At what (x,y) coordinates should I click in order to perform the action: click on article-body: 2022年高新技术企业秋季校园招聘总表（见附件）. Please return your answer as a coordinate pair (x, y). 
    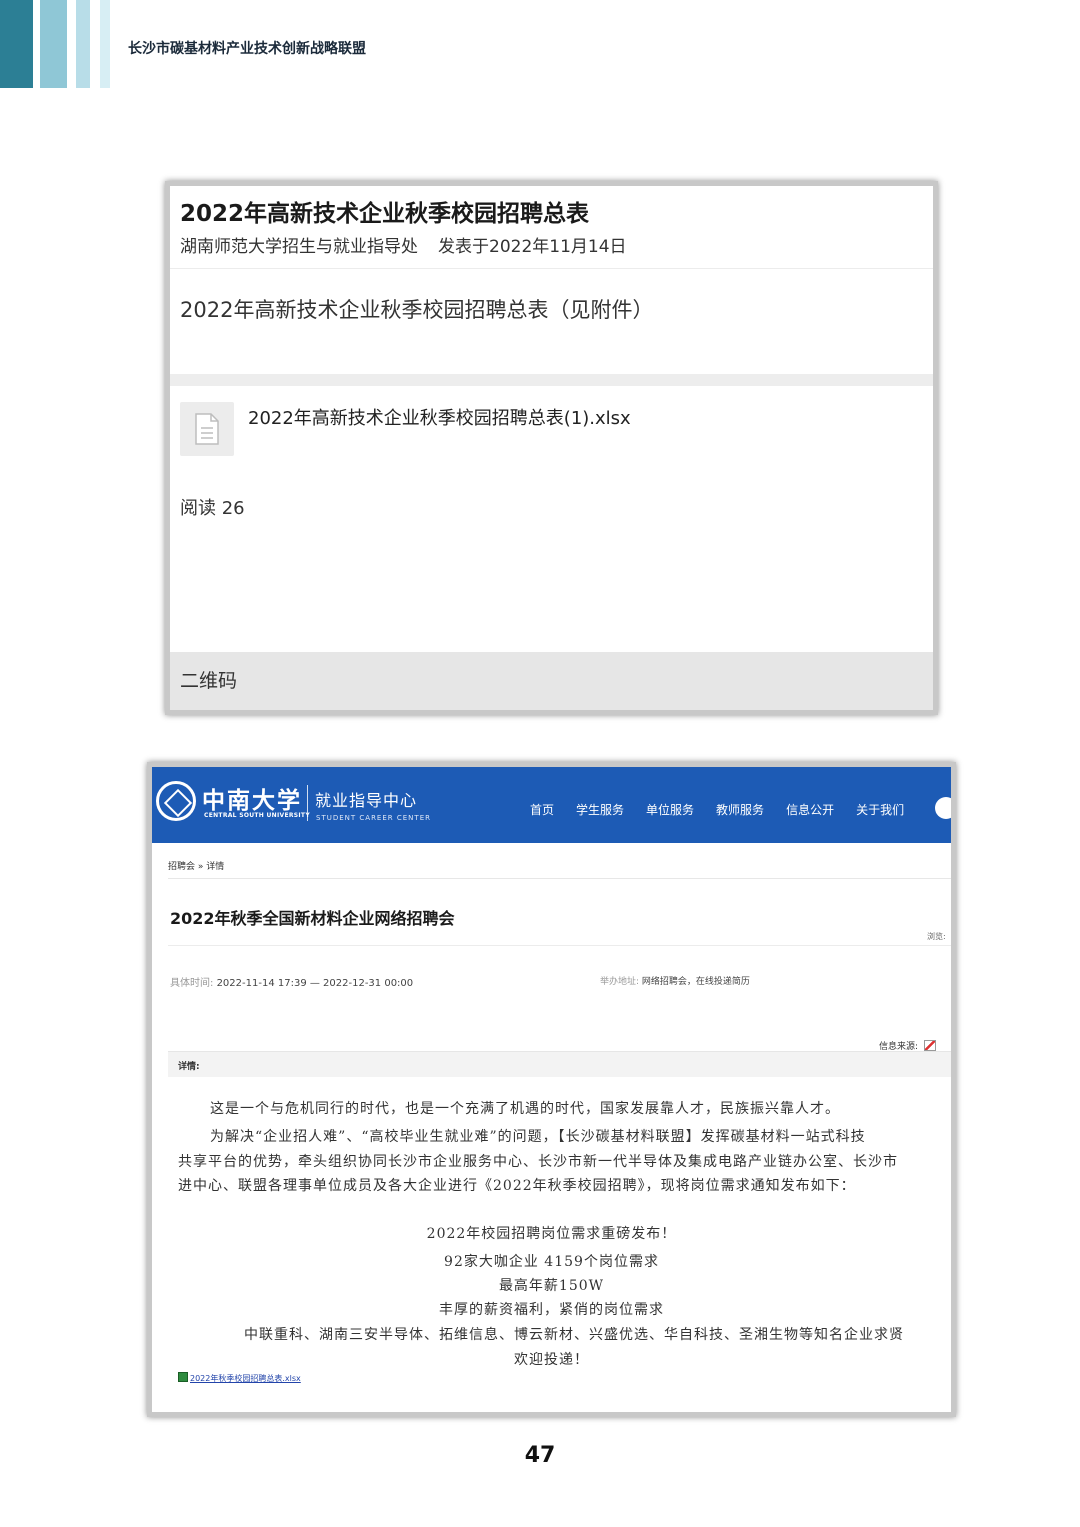
    Looking at the image, I should click on (417, 310).